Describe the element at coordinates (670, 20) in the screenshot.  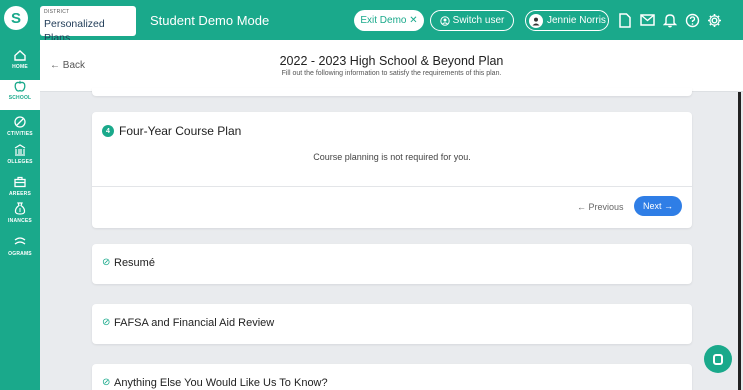
I see `bell-icon` at that location.